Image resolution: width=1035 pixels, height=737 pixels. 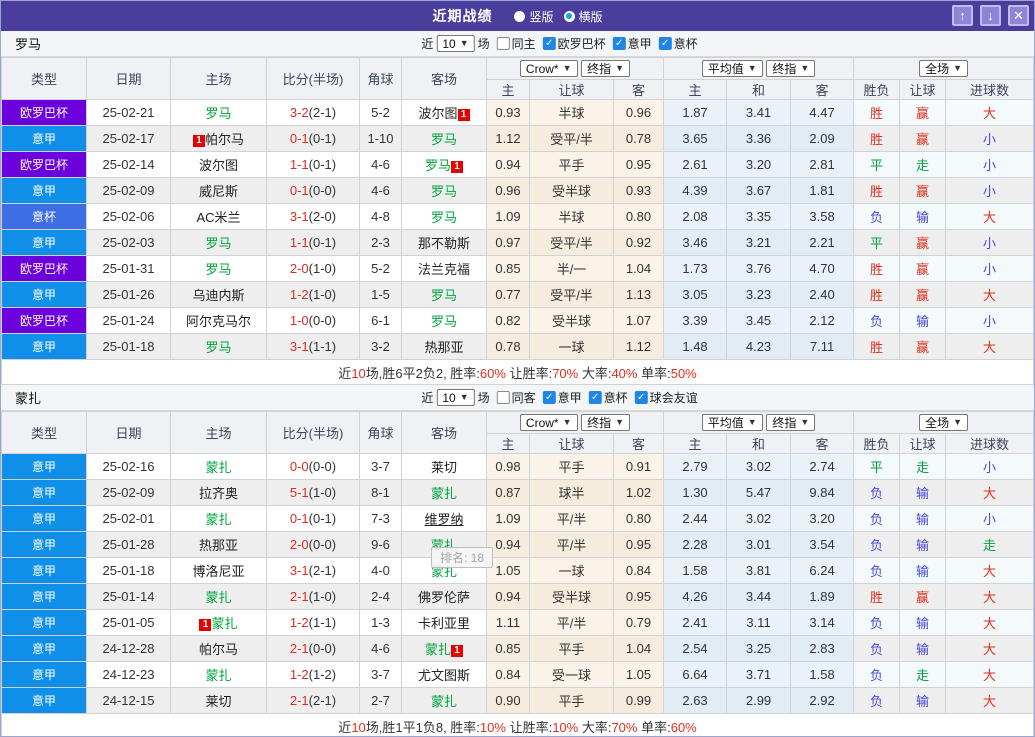 What do you see at coordinates (508, 674) in the screenshot?
I see `odds-home: 0.84` at bounding box center [508, 674].